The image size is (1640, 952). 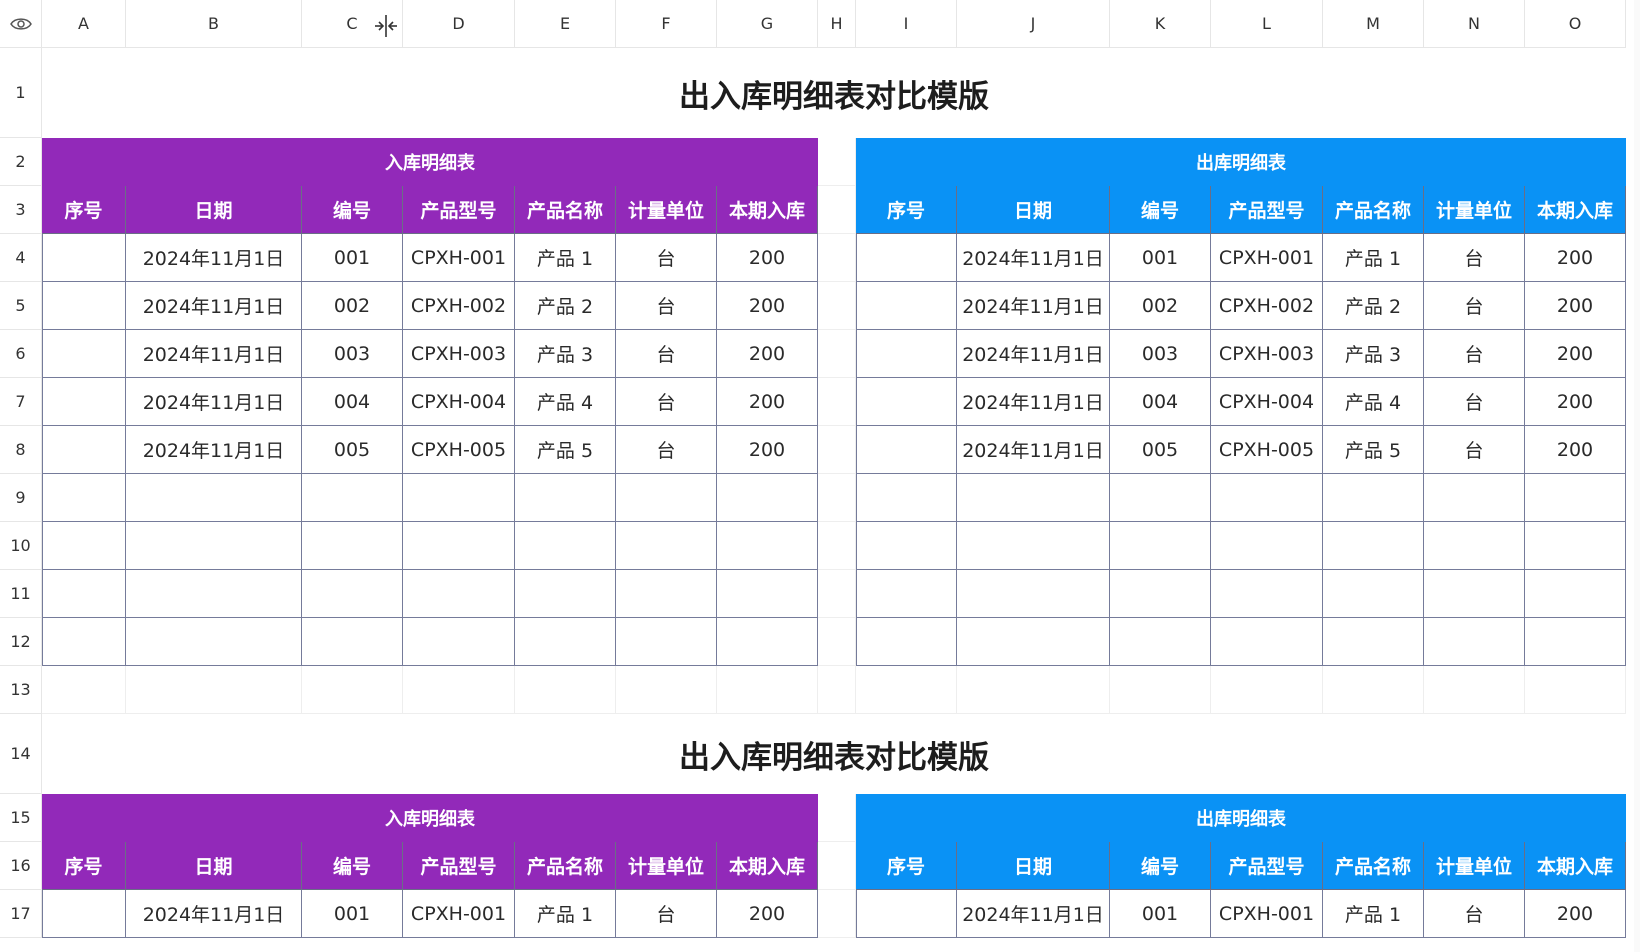 I want to click on out-header-seq: 序号, so click(x=906, y=866).